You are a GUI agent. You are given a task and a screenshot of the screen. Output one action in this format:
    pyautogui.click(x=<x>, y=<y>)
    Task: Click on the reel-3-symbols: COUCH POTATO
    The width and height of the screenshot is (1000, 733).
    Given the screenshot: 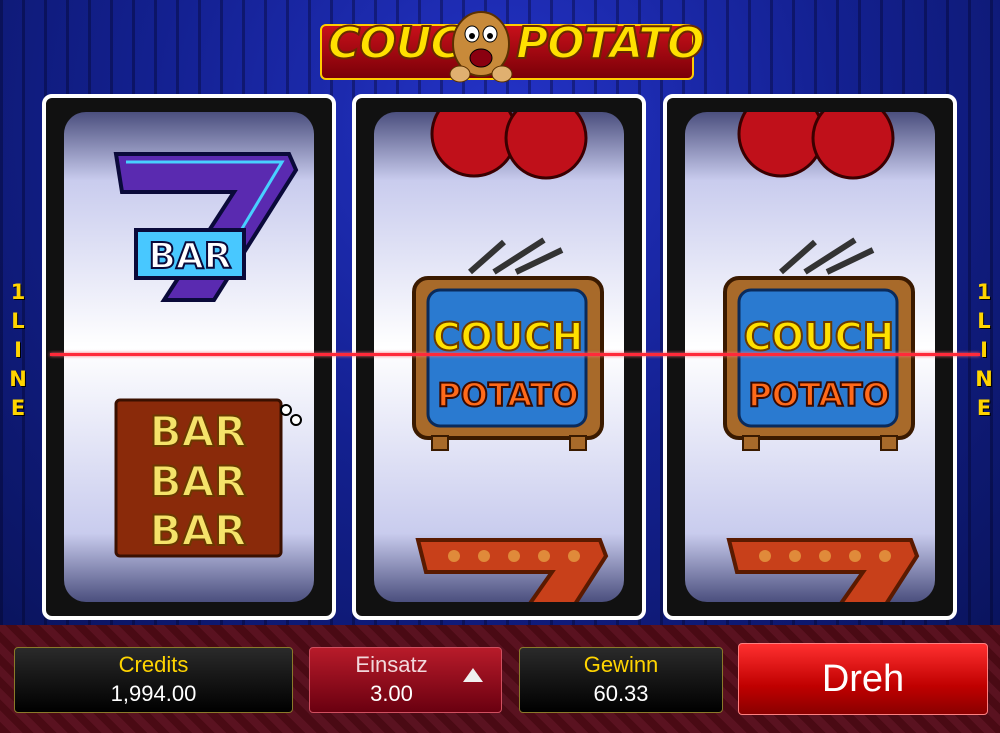 What is the action you would take?
    pyautogui.click(x=821, y=357)
    